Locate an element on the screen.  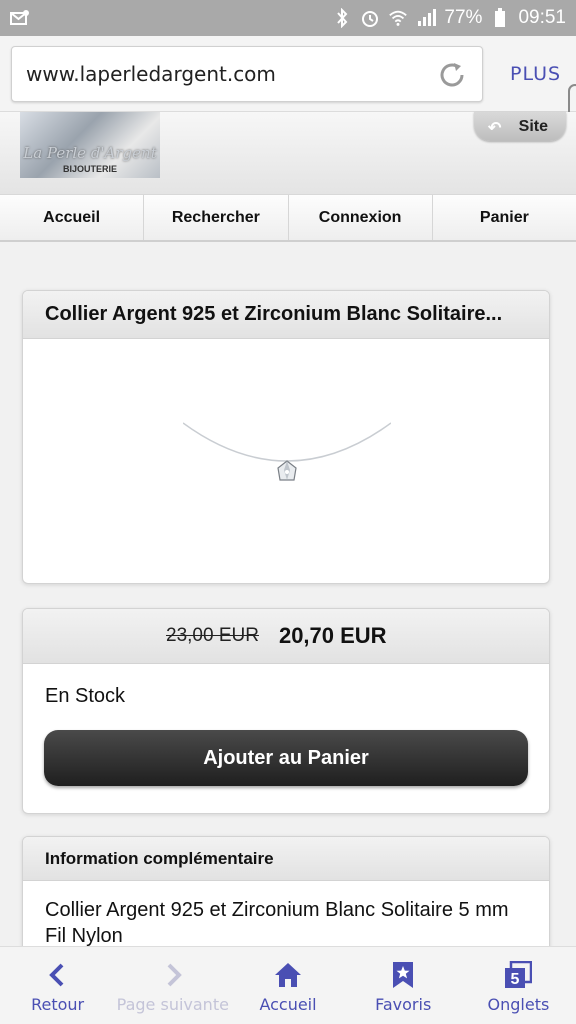
forward-button: Page suivante is located at coordinates (172, 985).